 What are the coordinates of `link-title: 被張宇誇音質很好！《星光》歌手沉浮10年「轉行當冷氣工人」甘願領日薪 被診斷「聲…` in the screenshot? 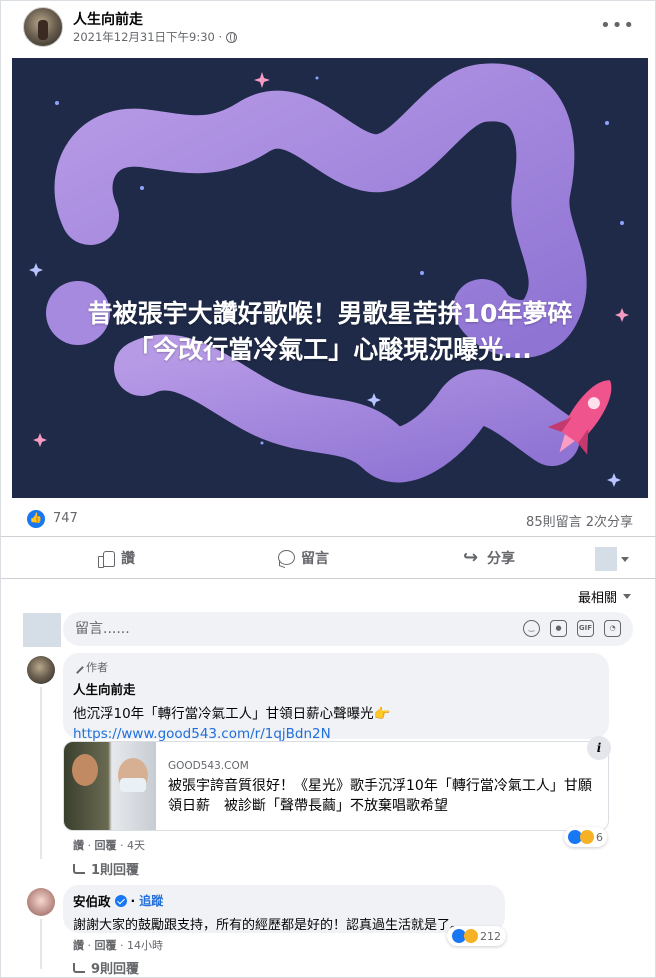 It's located at (380, 796).